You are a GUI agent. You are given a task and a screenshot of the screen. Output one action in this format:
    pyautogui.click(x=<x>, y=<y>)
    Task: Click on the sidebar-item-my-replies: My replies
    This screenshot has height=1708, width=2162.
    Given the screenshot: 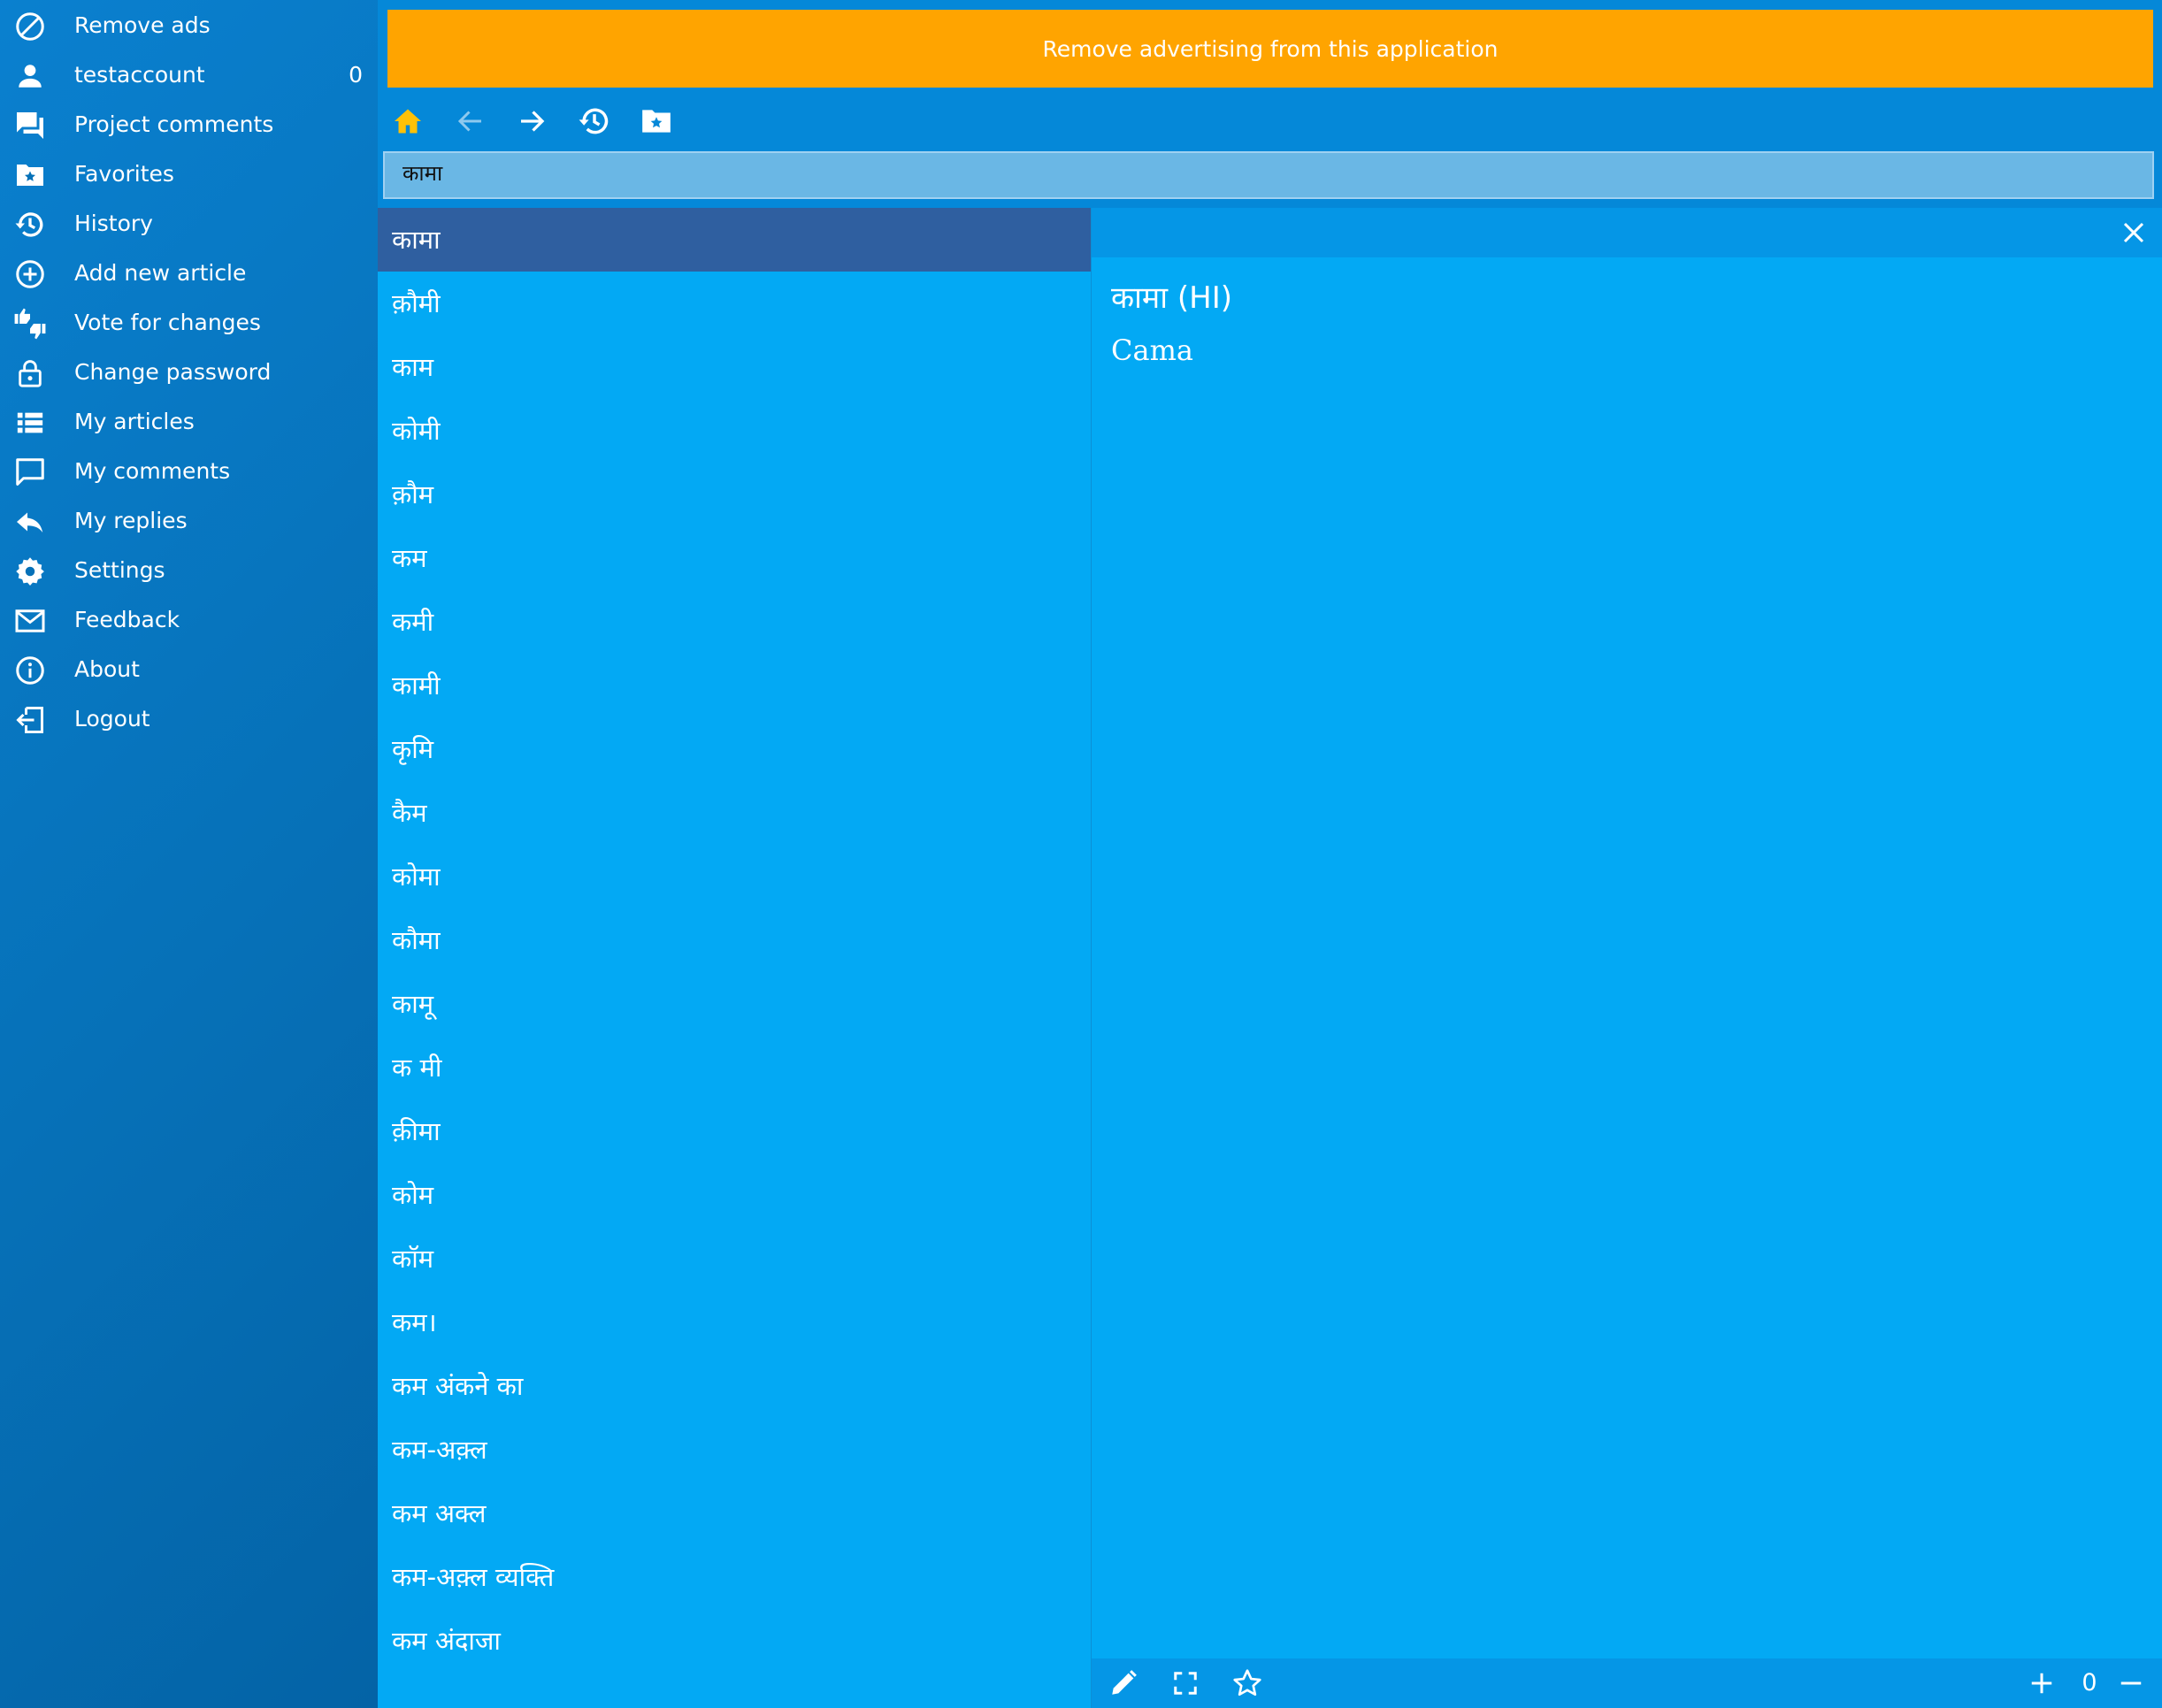 What is the action you would take?
    pyautogui.click(x=189, y=521)
    